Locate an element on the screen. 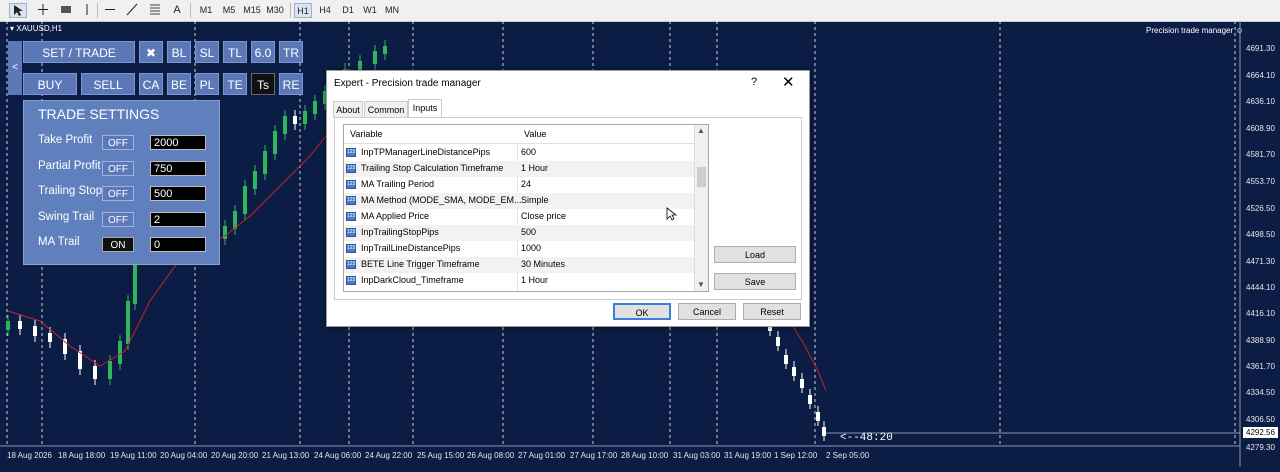 Image resolution: width=1280 pixels, height=472 pixels. help-button: ? is located at coordinates (754, 82).